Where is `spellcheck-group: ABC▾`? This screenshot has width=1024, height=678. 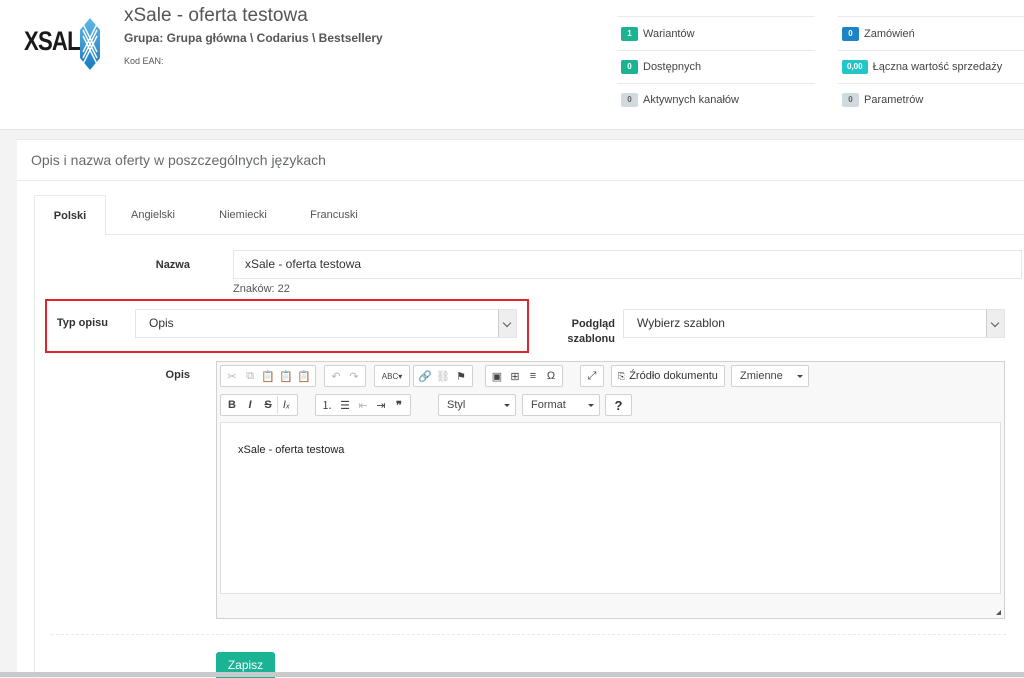 spellcheck-group: ABC▾ is located at coordinates (392, 376).